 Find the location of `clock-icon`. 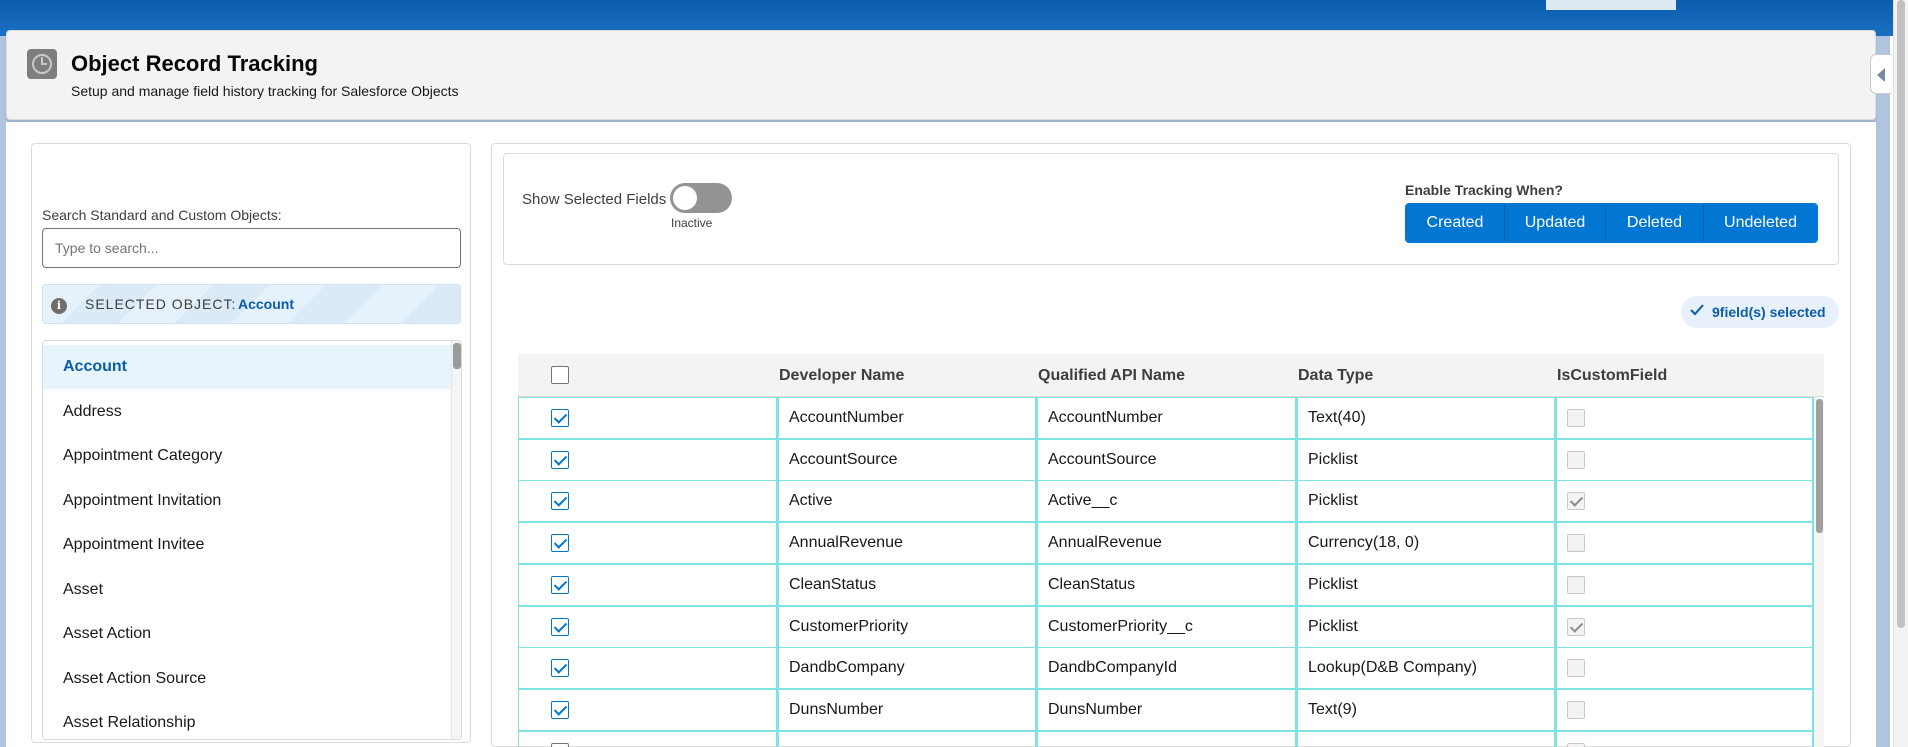

clock-icon is located at coordinates (42, 64).